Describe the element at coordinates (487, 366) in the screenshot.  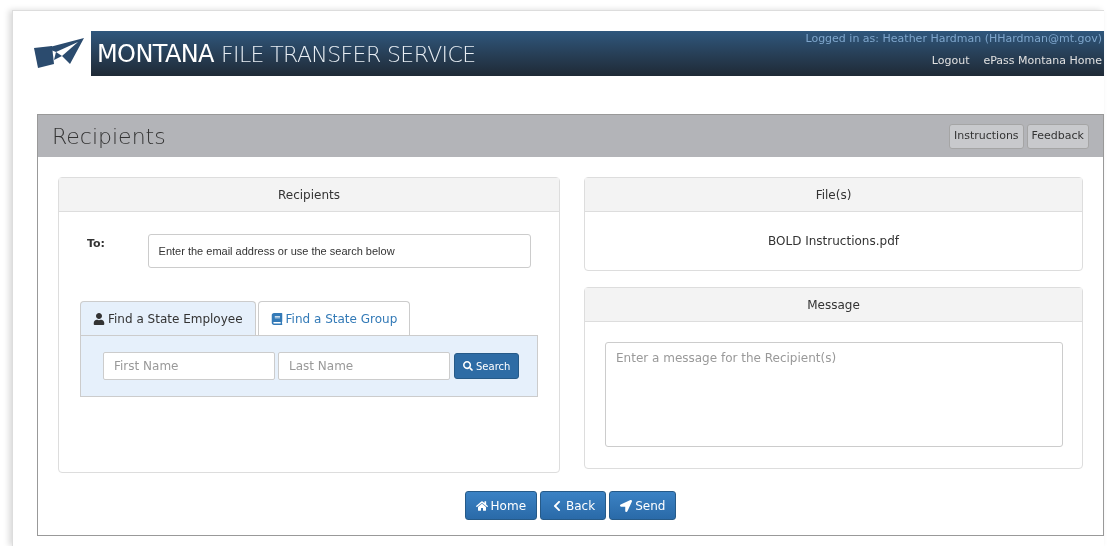
I see `search-button: Search` at that location.